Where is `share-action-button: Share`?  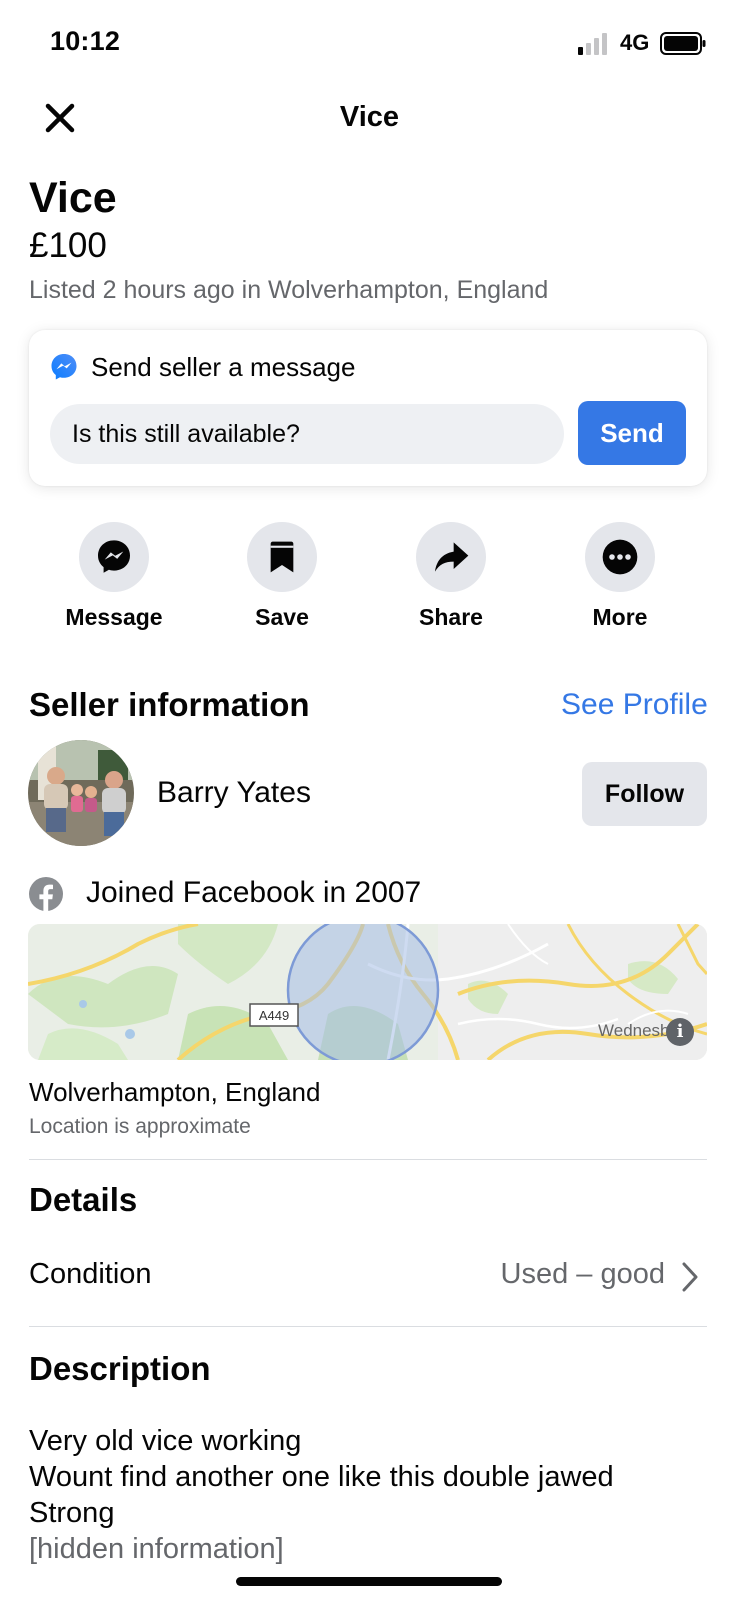 share-action-button: Share is located at coordinates (451, 576).